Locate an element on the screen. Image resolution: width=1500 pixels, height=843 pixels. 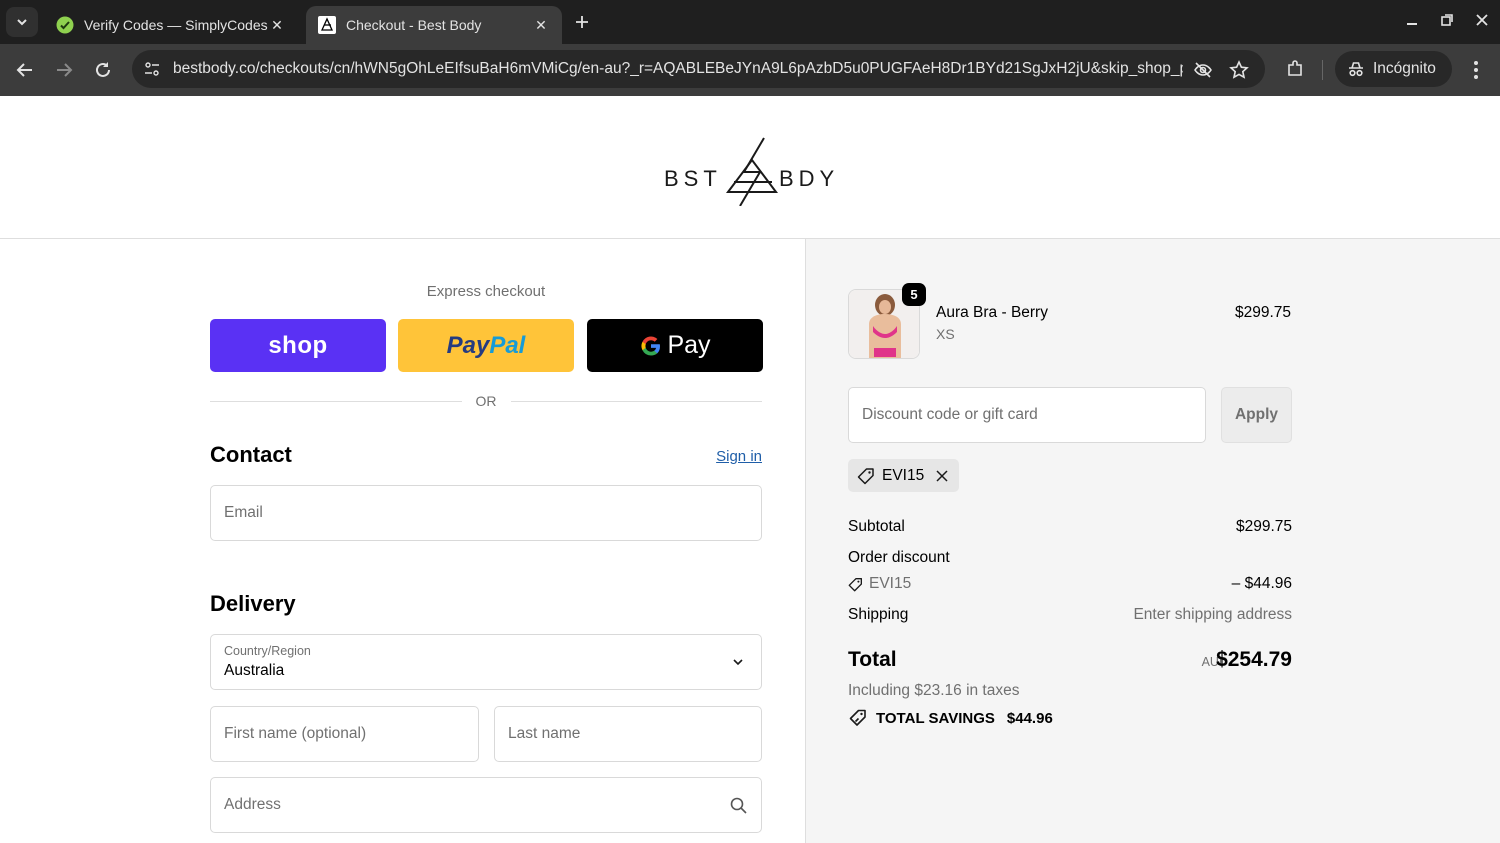
arrow-right-icon is located at coordinates (65, 70).